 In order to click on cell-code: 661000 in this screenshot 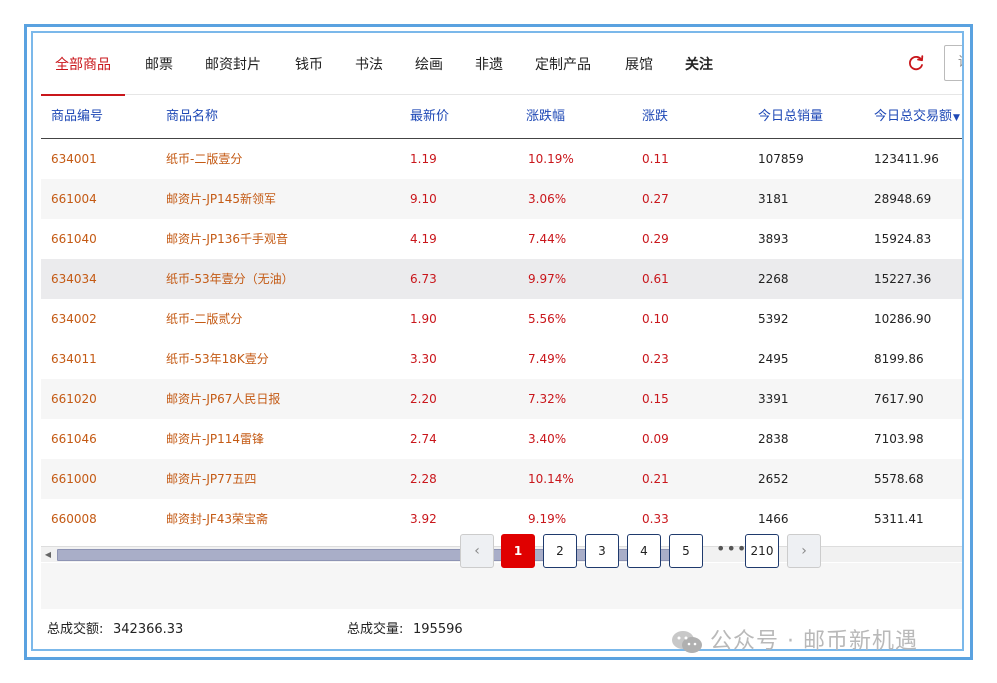, I will do `click(74, 479)`.